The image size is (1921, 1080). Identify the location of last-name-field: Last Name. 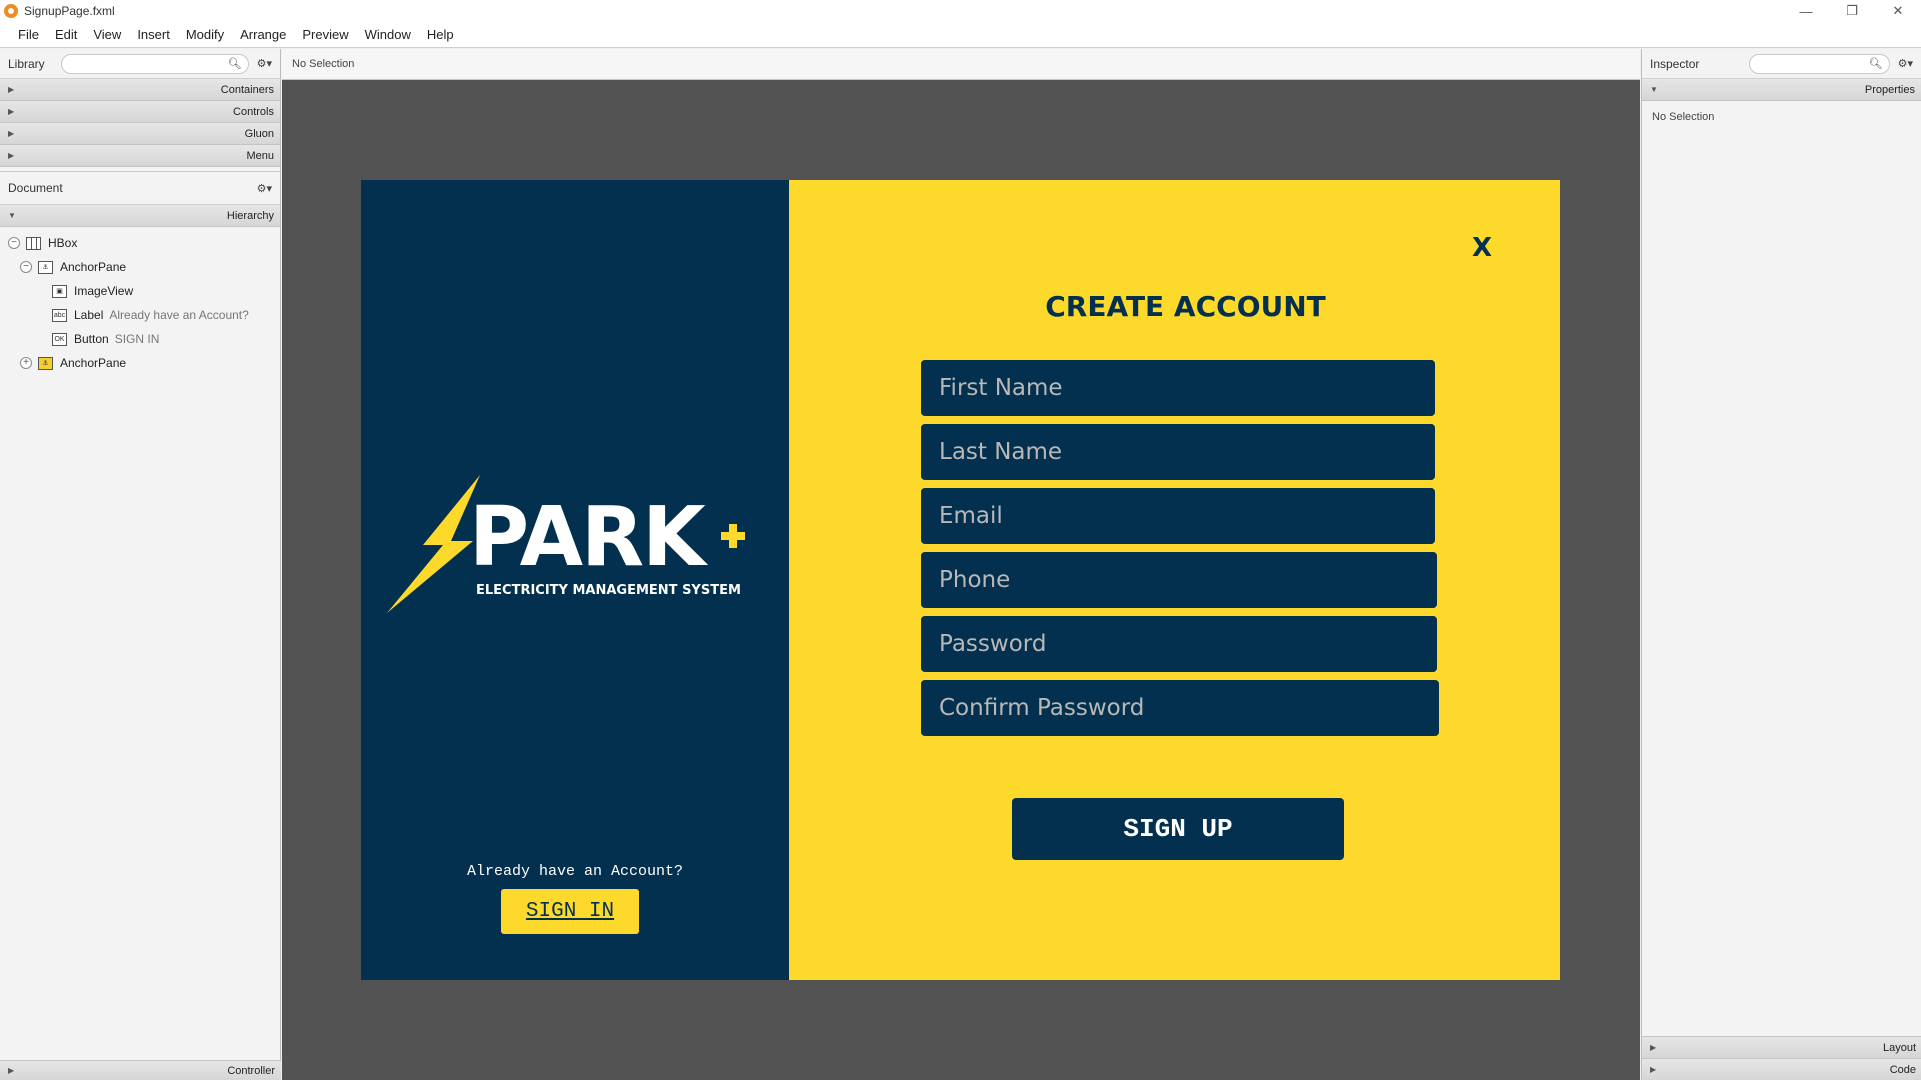
(1178, 452).